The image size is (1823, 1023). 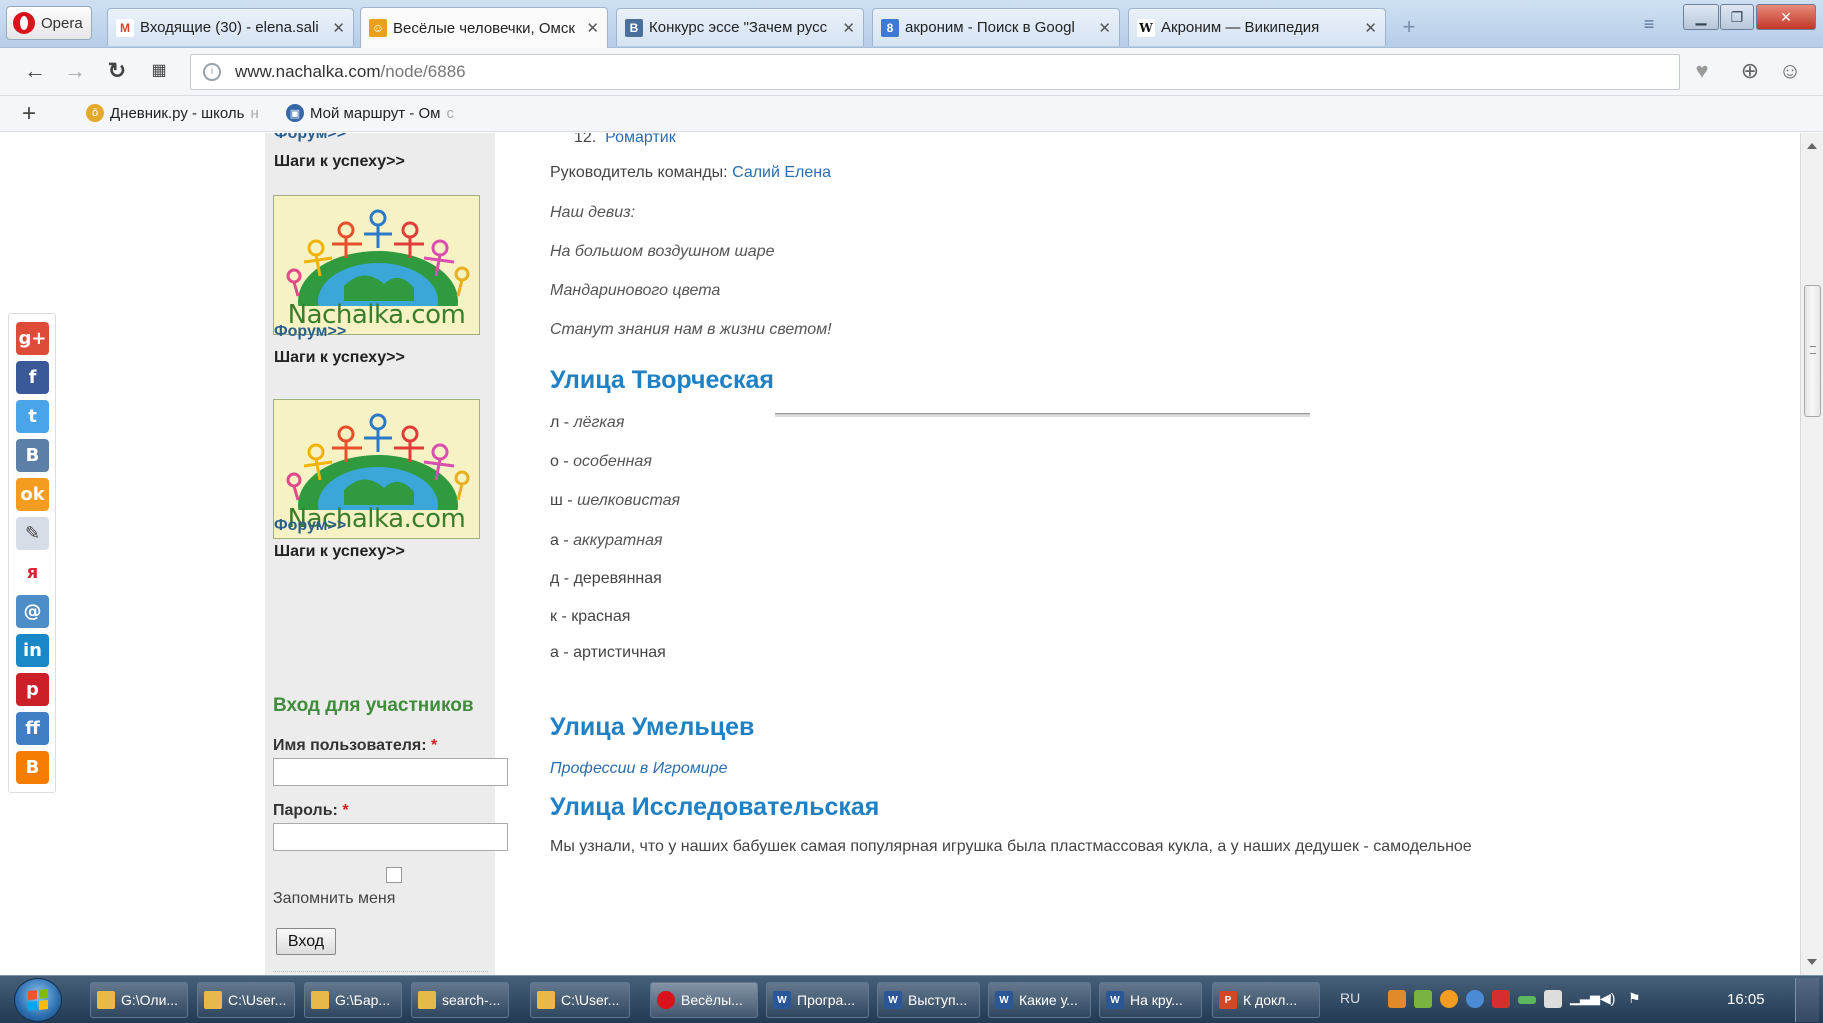 I want to click on minimize-button: ▁, so click(x=1701, y=17).